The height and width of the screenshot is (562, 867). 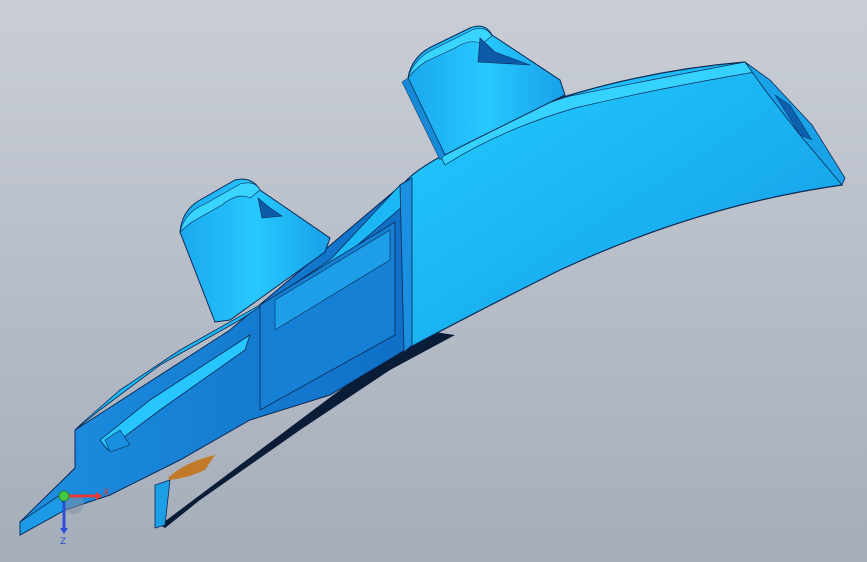 I want to click on x-axis-label: X, so click(x=106, y=493).